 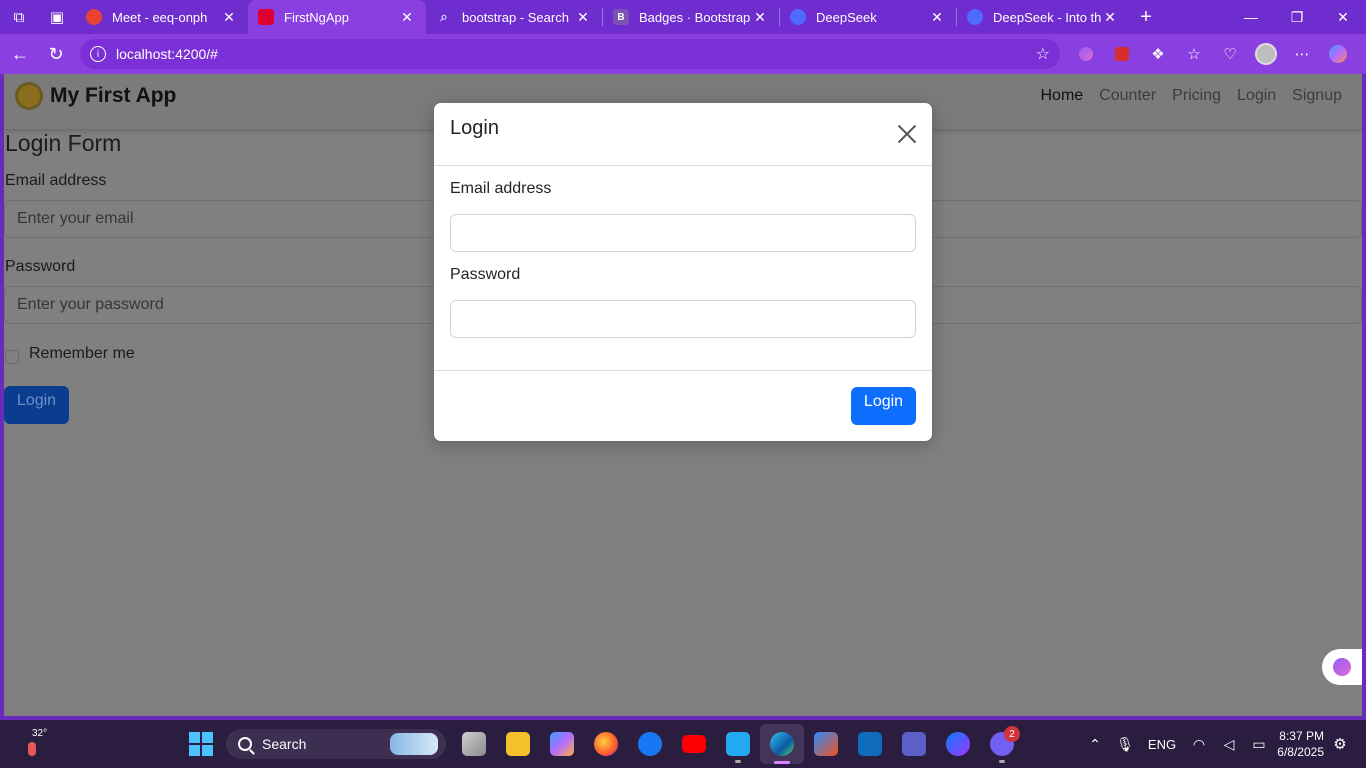 What do you see at coordinates (1342, 667) in the screenshot?
I see `copilot-sidebar-bubble` at bounding box center [1342, 667].